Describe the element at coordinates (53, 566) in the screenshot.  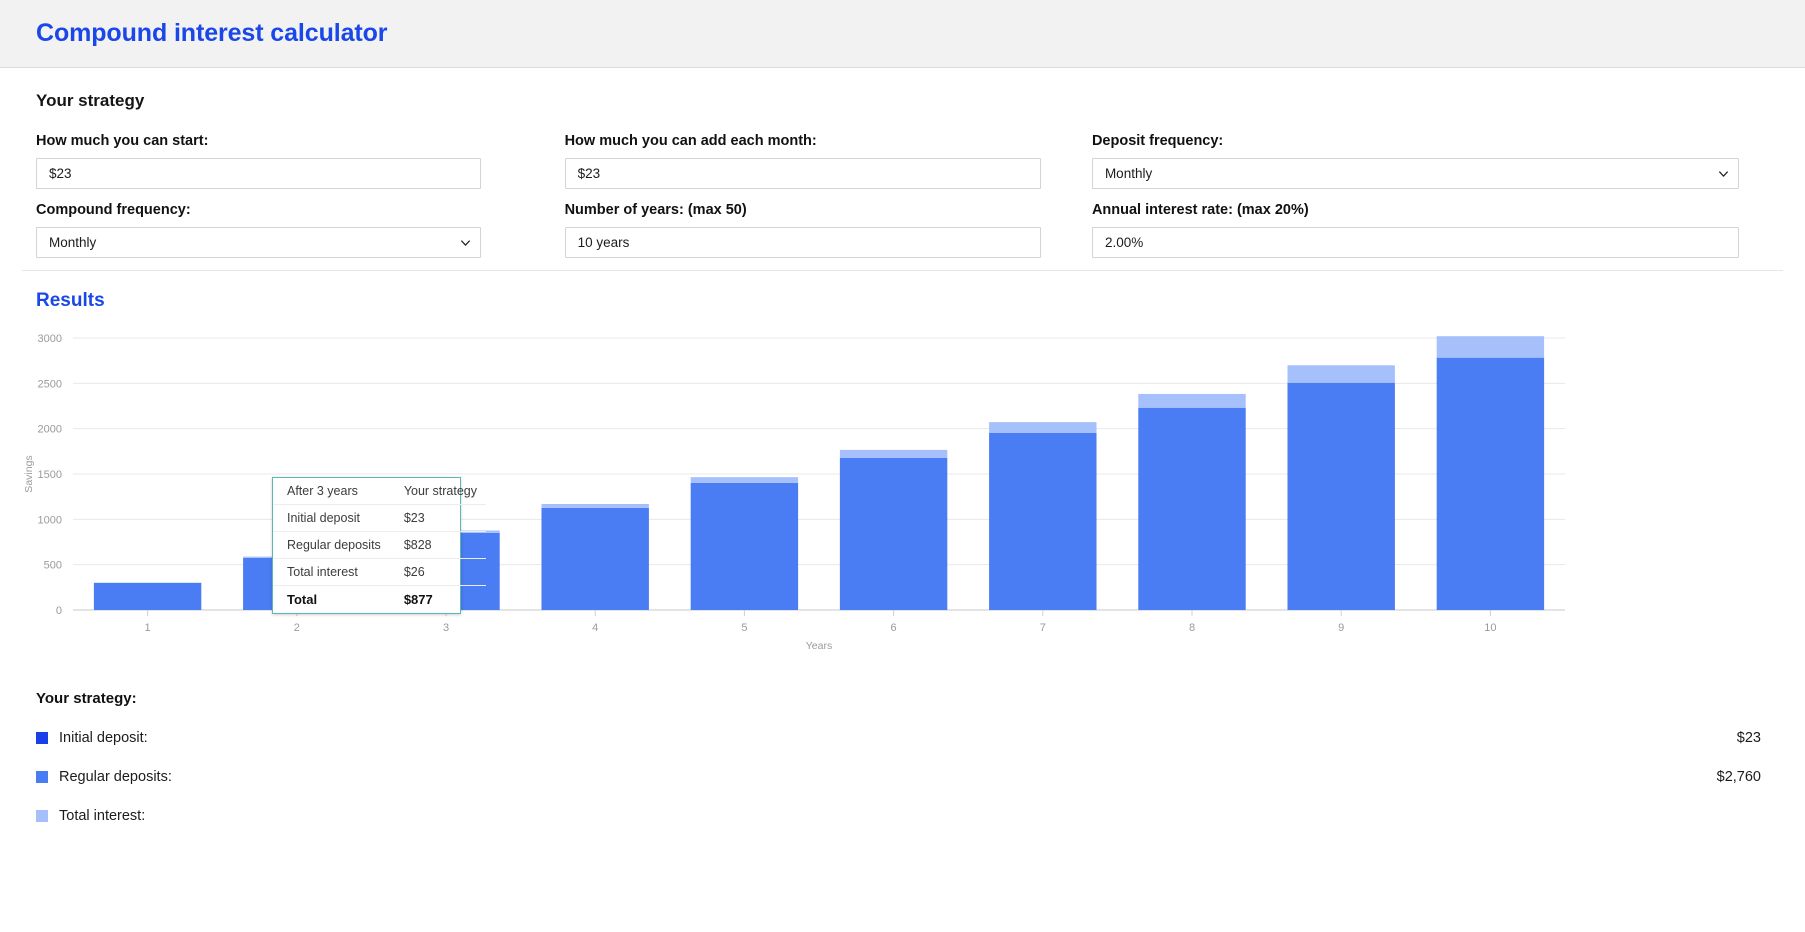
I see `svg-text: 500` at that location.